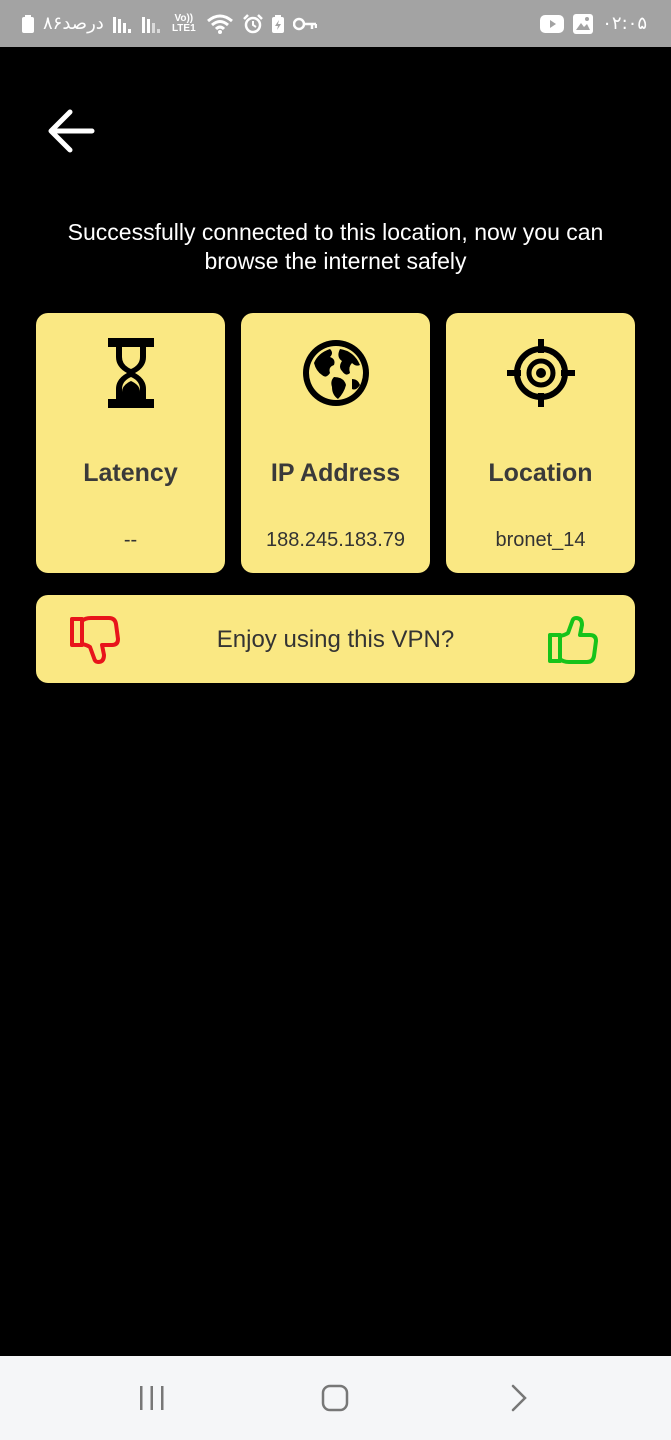  I want to click on location-value: bronet_14, so click(540, 540).